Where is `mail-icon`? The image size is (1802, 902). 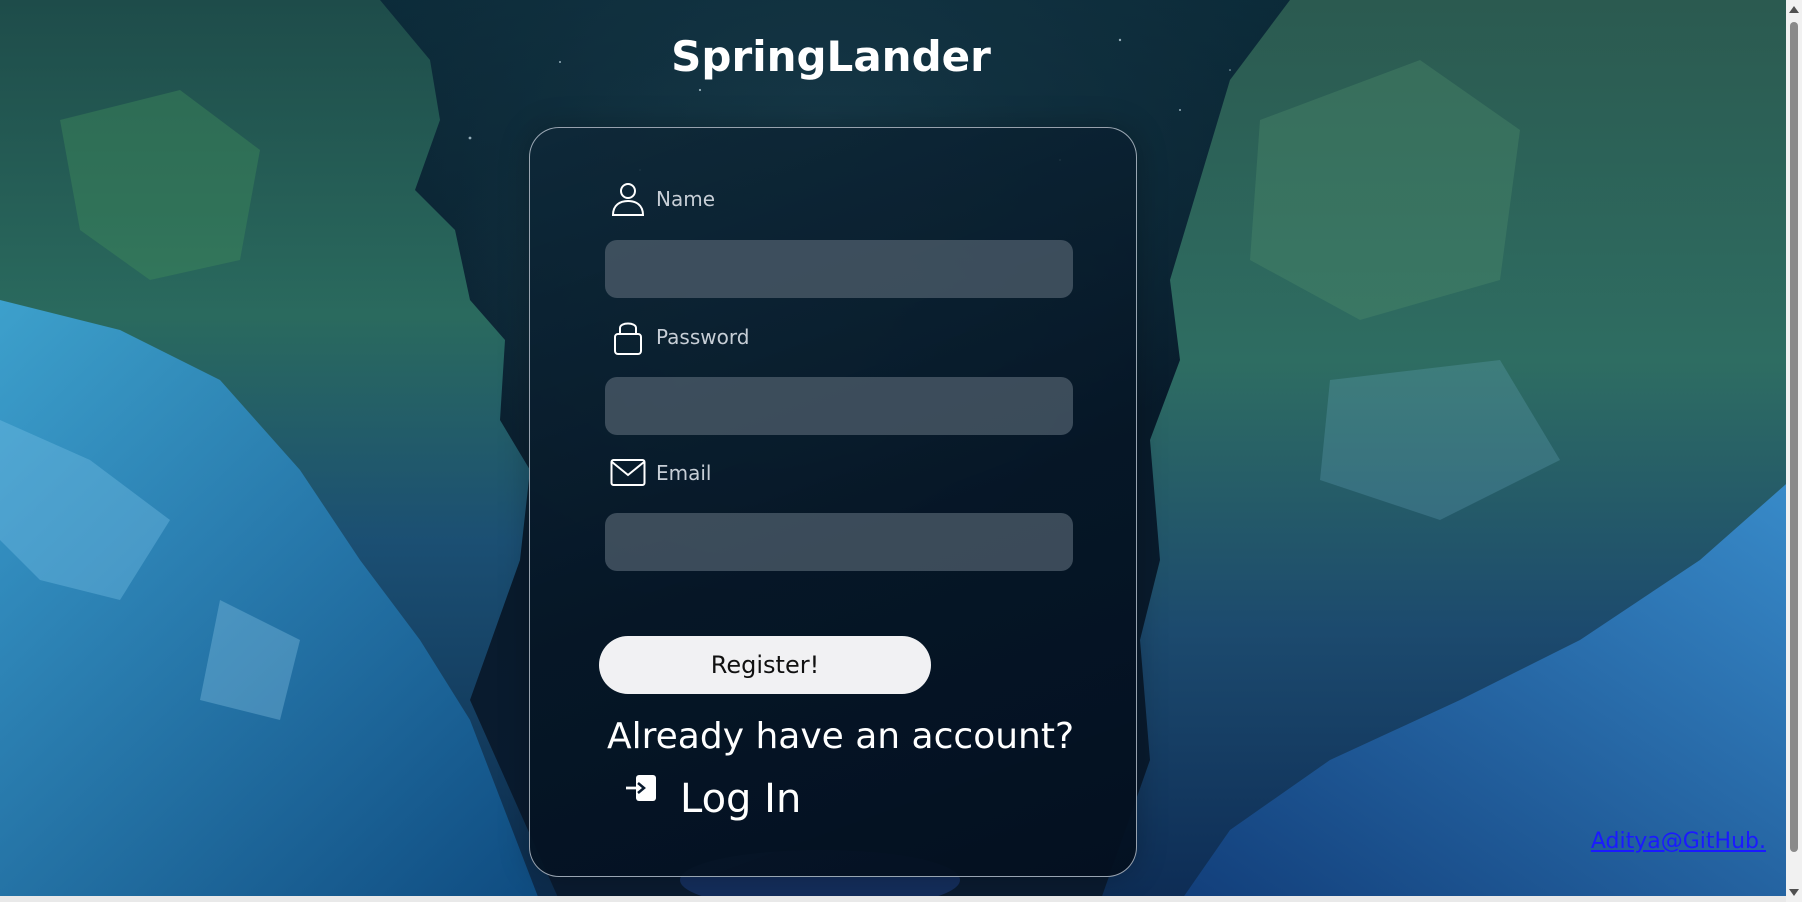 mail-icon is located at coordinates (628, 473).